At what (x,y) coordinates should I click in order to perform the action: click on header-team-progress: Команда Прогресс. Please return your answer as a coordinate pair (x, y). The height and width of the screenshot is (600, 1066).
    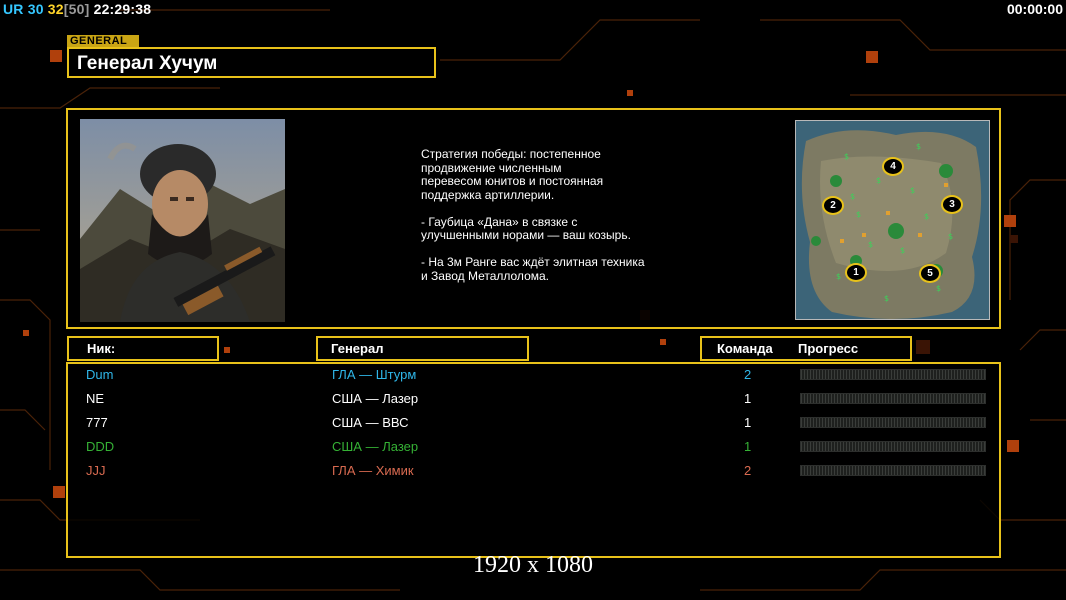
    Looking at the image, I should click on (806, 348).